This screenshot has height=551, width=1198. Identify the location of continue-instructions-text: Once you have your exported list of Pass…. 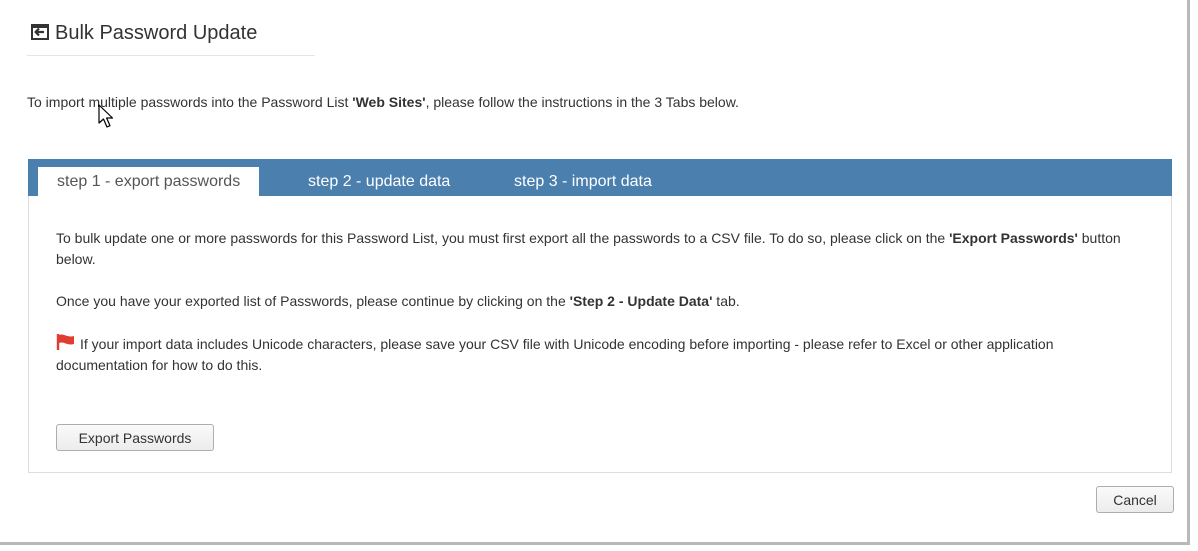
(313, 301).